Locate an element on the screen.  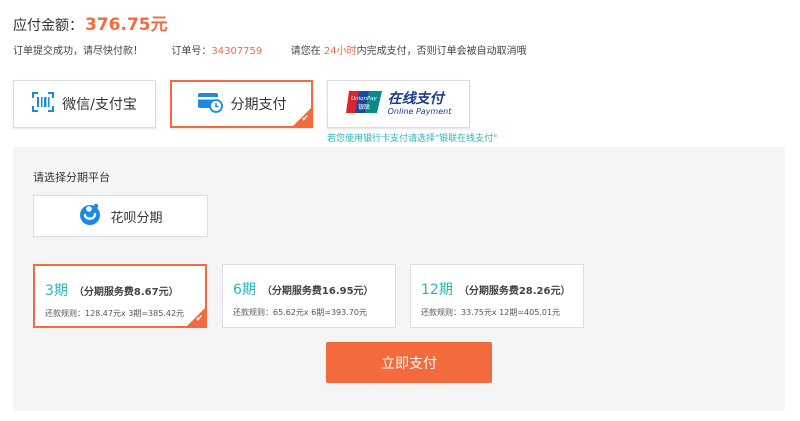
plan-fee: （分期服务费8.67元） is located at coordinates (126, 292).